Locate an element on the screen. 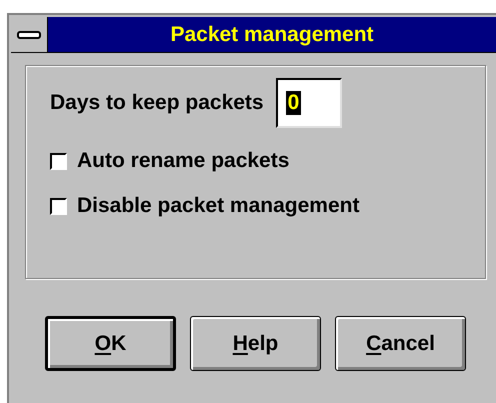 The width and height of the screenshot is (496, 403). window-title: Packet management is located at coordinates (272, 34).